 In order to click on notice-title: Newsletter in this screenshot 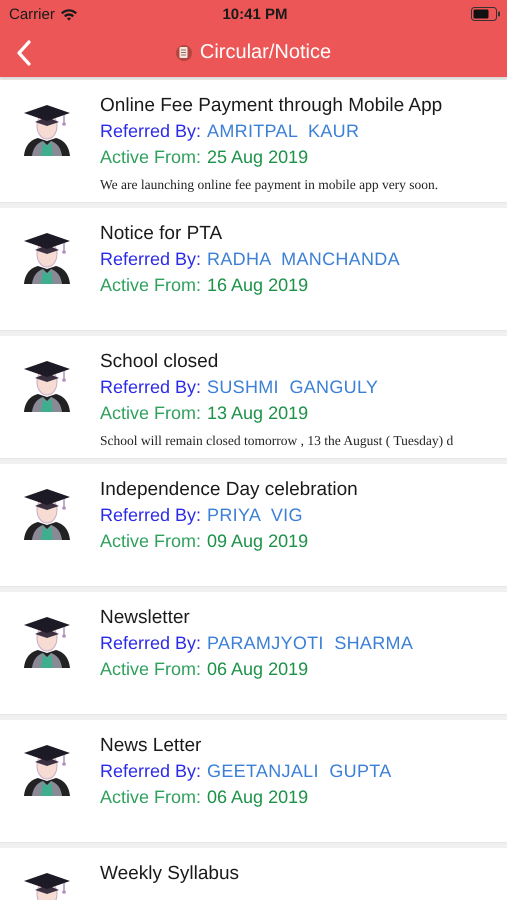, I will do `click(145, 617)`.